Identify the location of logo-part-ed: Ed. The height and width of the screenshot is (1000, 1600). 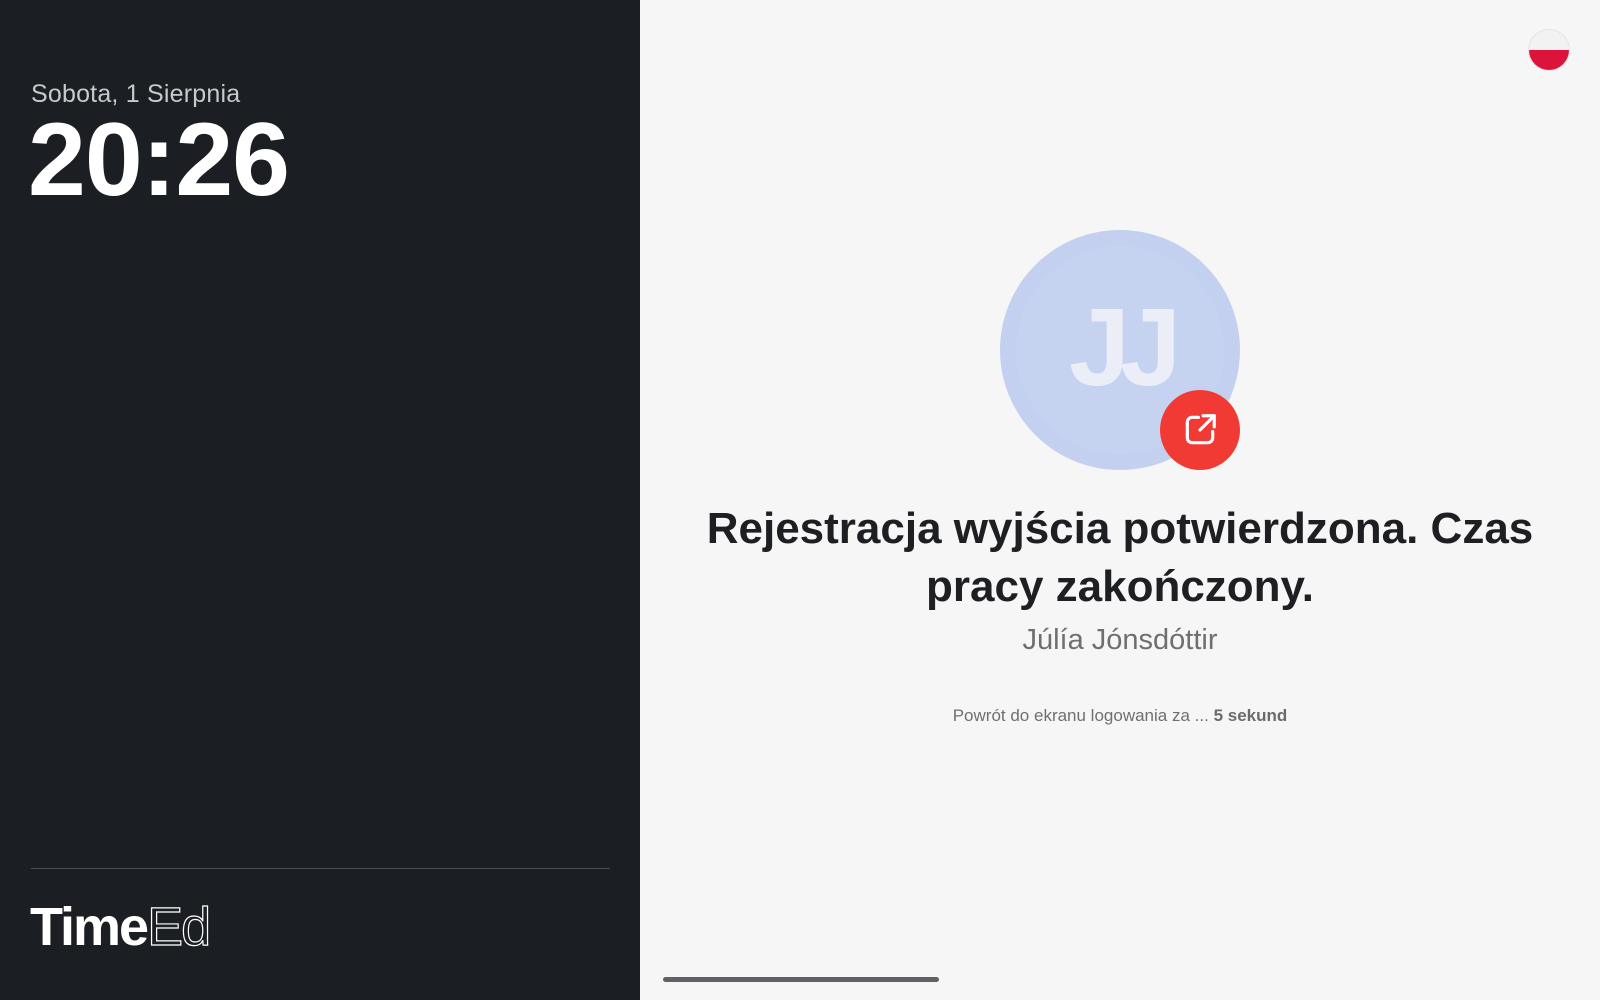
(178, 927).